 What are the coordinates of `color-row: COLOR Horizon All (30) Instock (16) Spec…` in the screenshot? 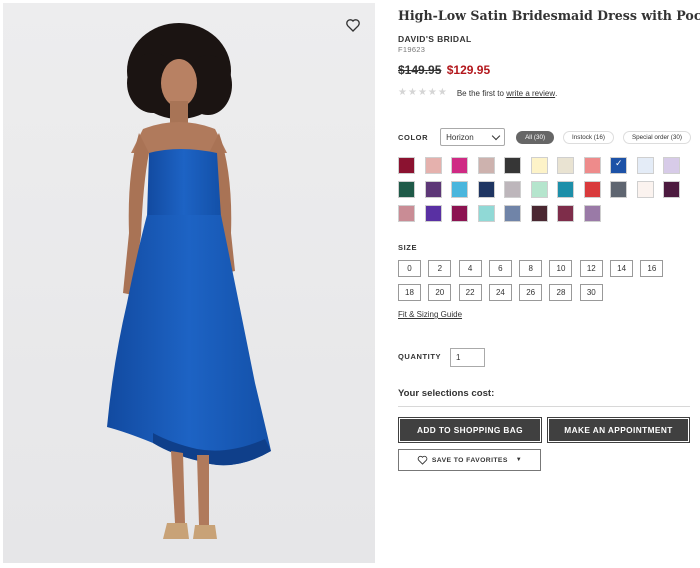 It's located at (545, 137).